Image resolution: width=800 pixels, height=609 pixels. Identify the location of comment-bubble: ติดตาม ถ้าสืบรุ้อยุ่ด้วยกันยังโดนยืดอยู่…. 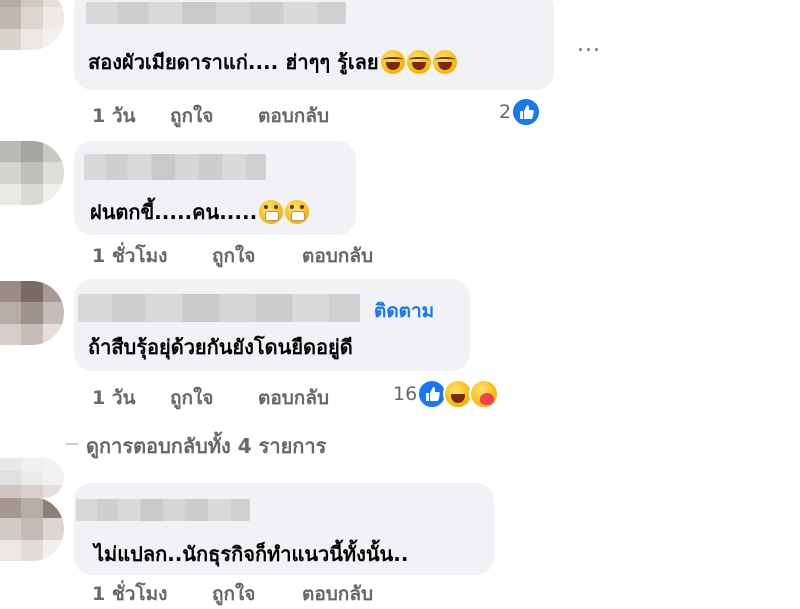
(272, 325).